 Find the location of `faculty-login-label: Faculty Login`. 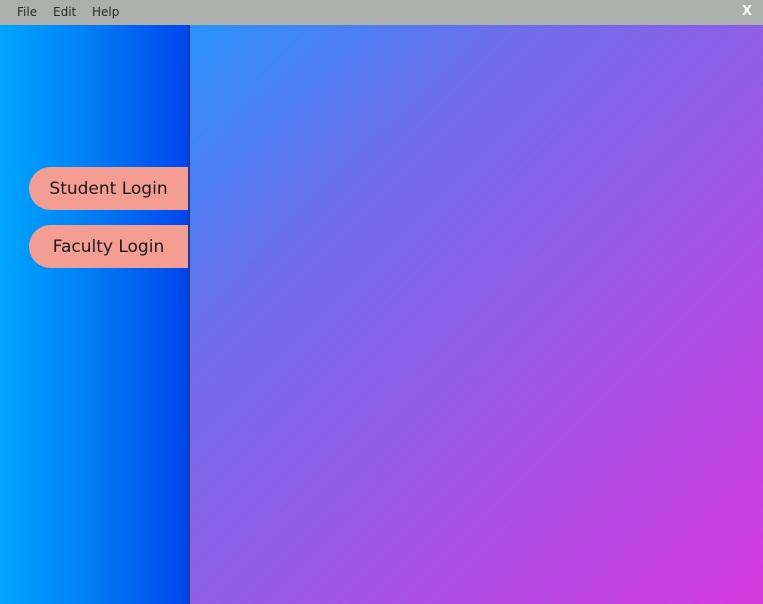

faculty-login-label: Faculty Login is located at coordinates (108, 246).